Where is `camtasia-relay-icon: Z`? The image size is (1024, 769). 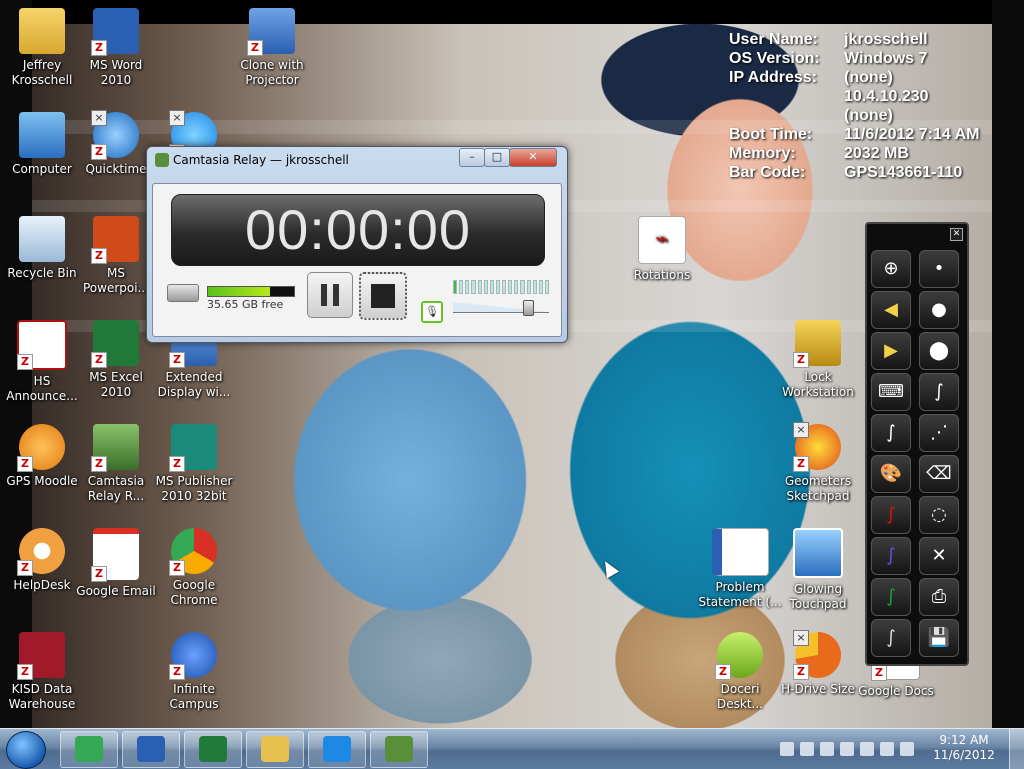
camtasia-relay-icon: Z is located at coordinates (115, 448).